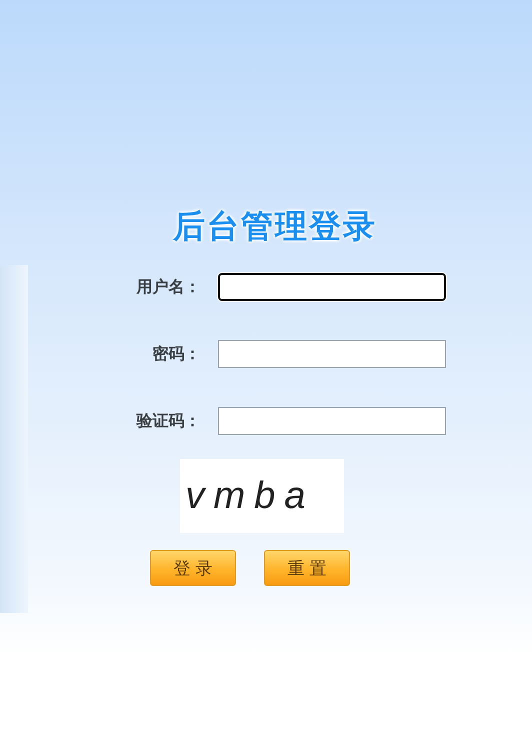  Describe the element at coordinates (262, 496) in the screenshot. I see `captcha-image: vmba` at that location.